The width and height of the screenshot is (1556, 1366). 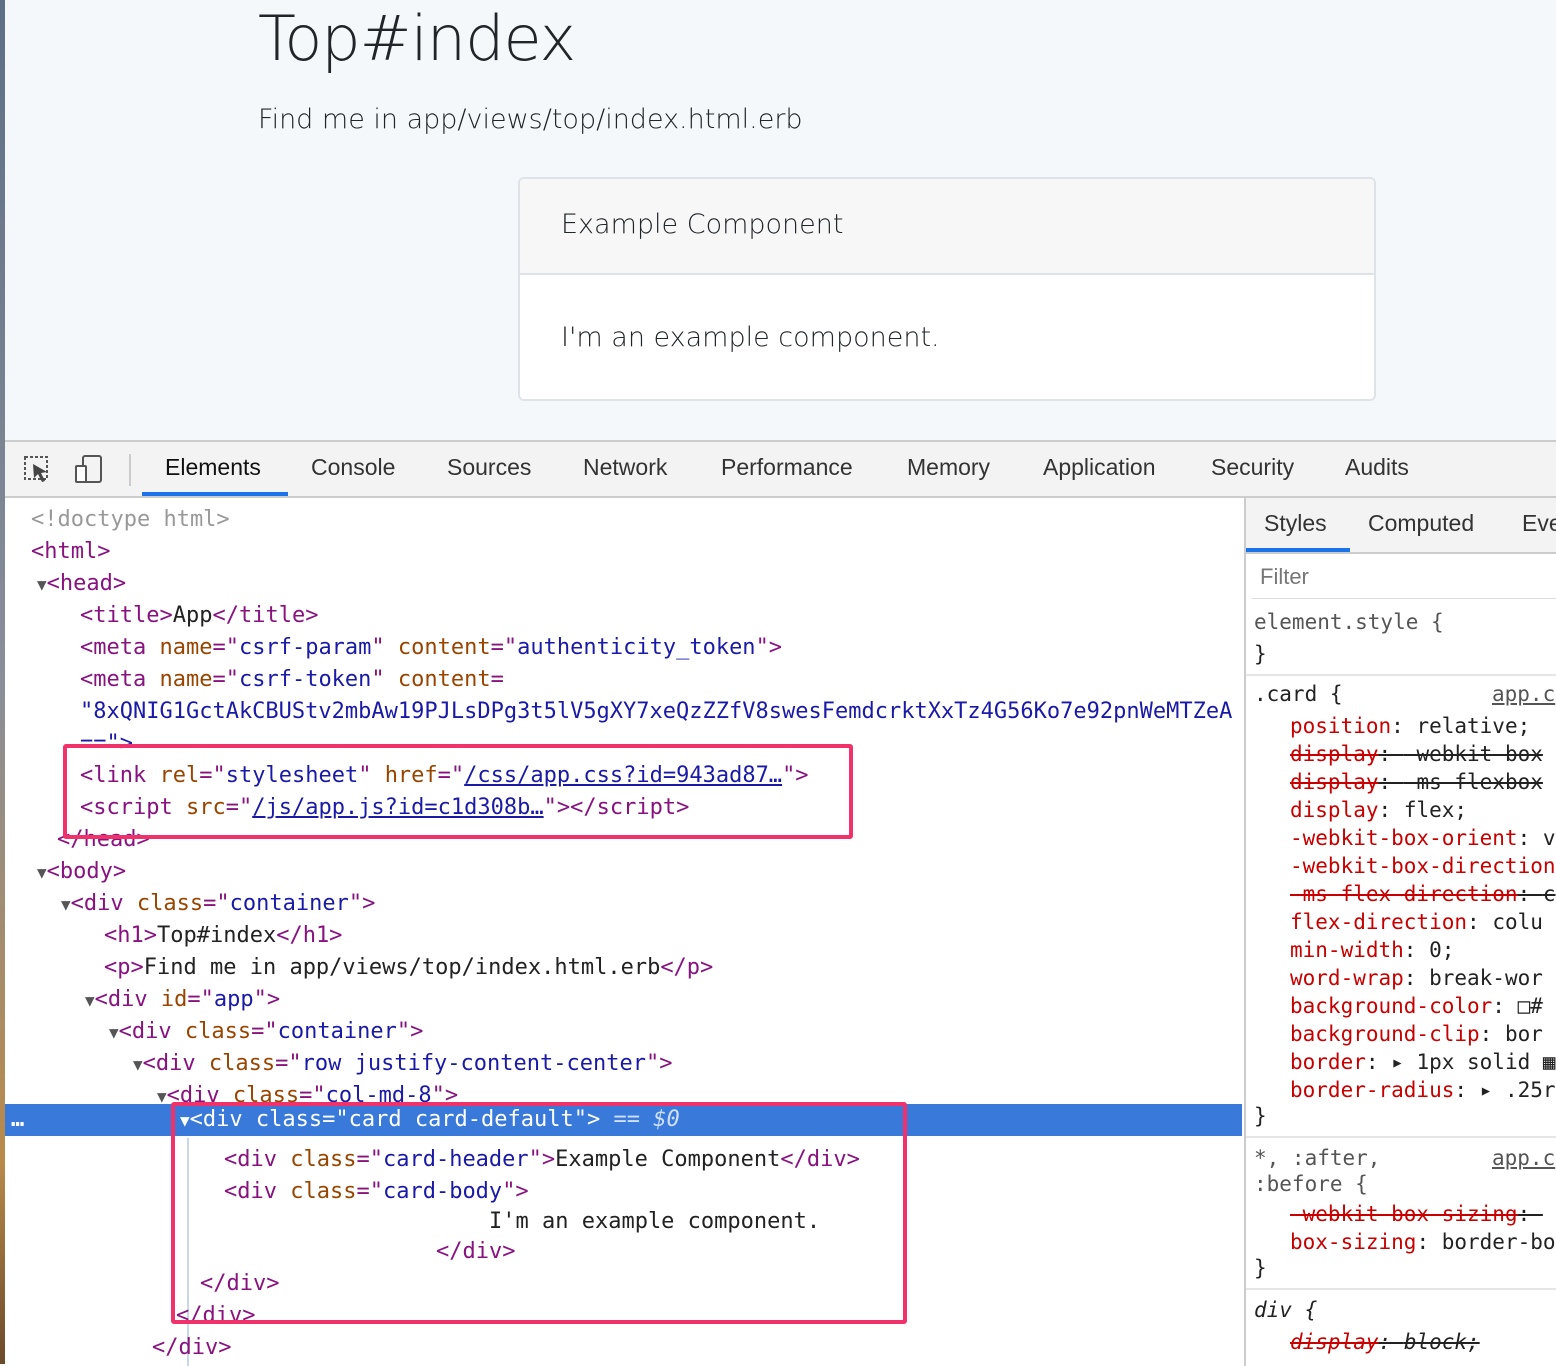 What do you see at coordinates (1378, 810) in the screenshot?
I see `css-property-row: display: flex;` at bounding box center [1378, 810].